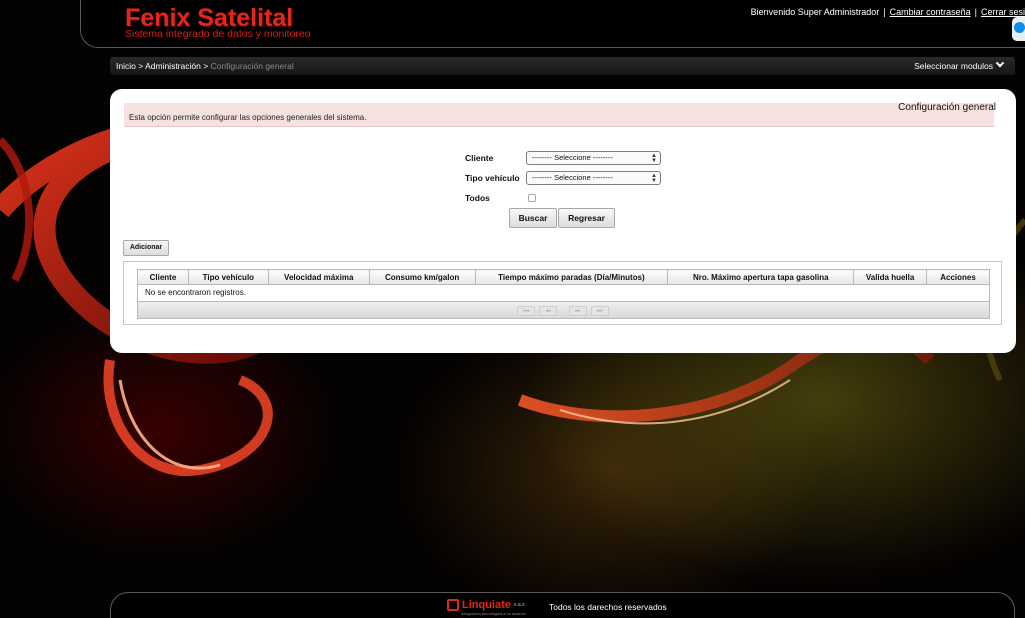  What do you see at coordinates (218, 34) in the screenshot?
I see `logo-subtitle: Sistema integrado de datos y monitoreo` at bounding box center [218, 34].